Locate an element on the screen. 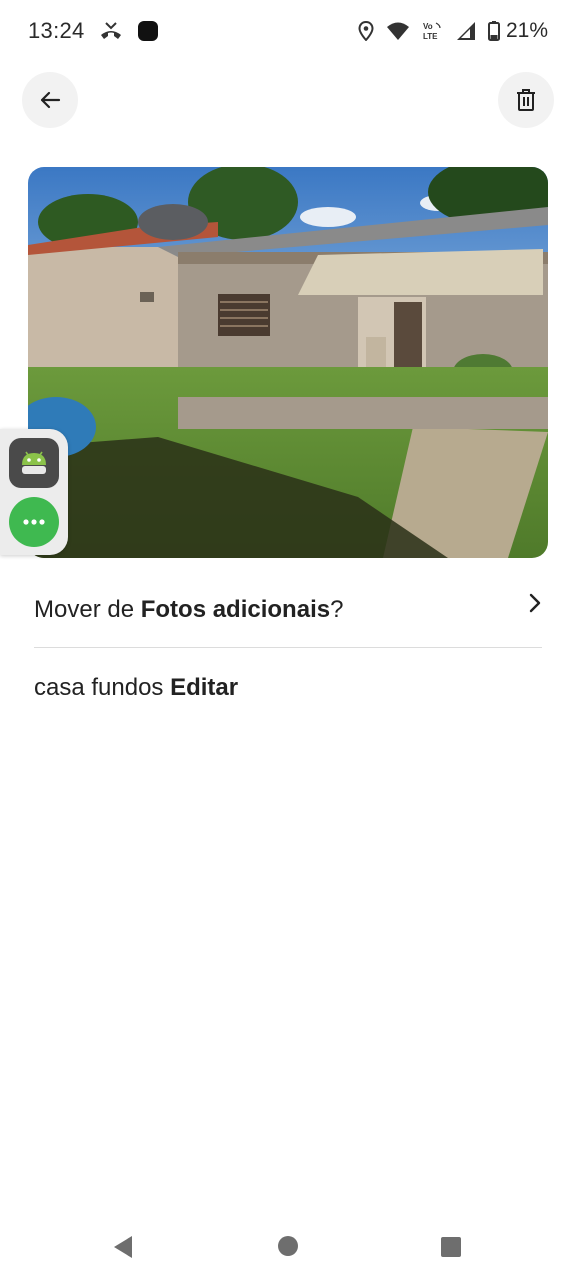  volte-icon: Vo LTE is located at coordinates (432, 31).